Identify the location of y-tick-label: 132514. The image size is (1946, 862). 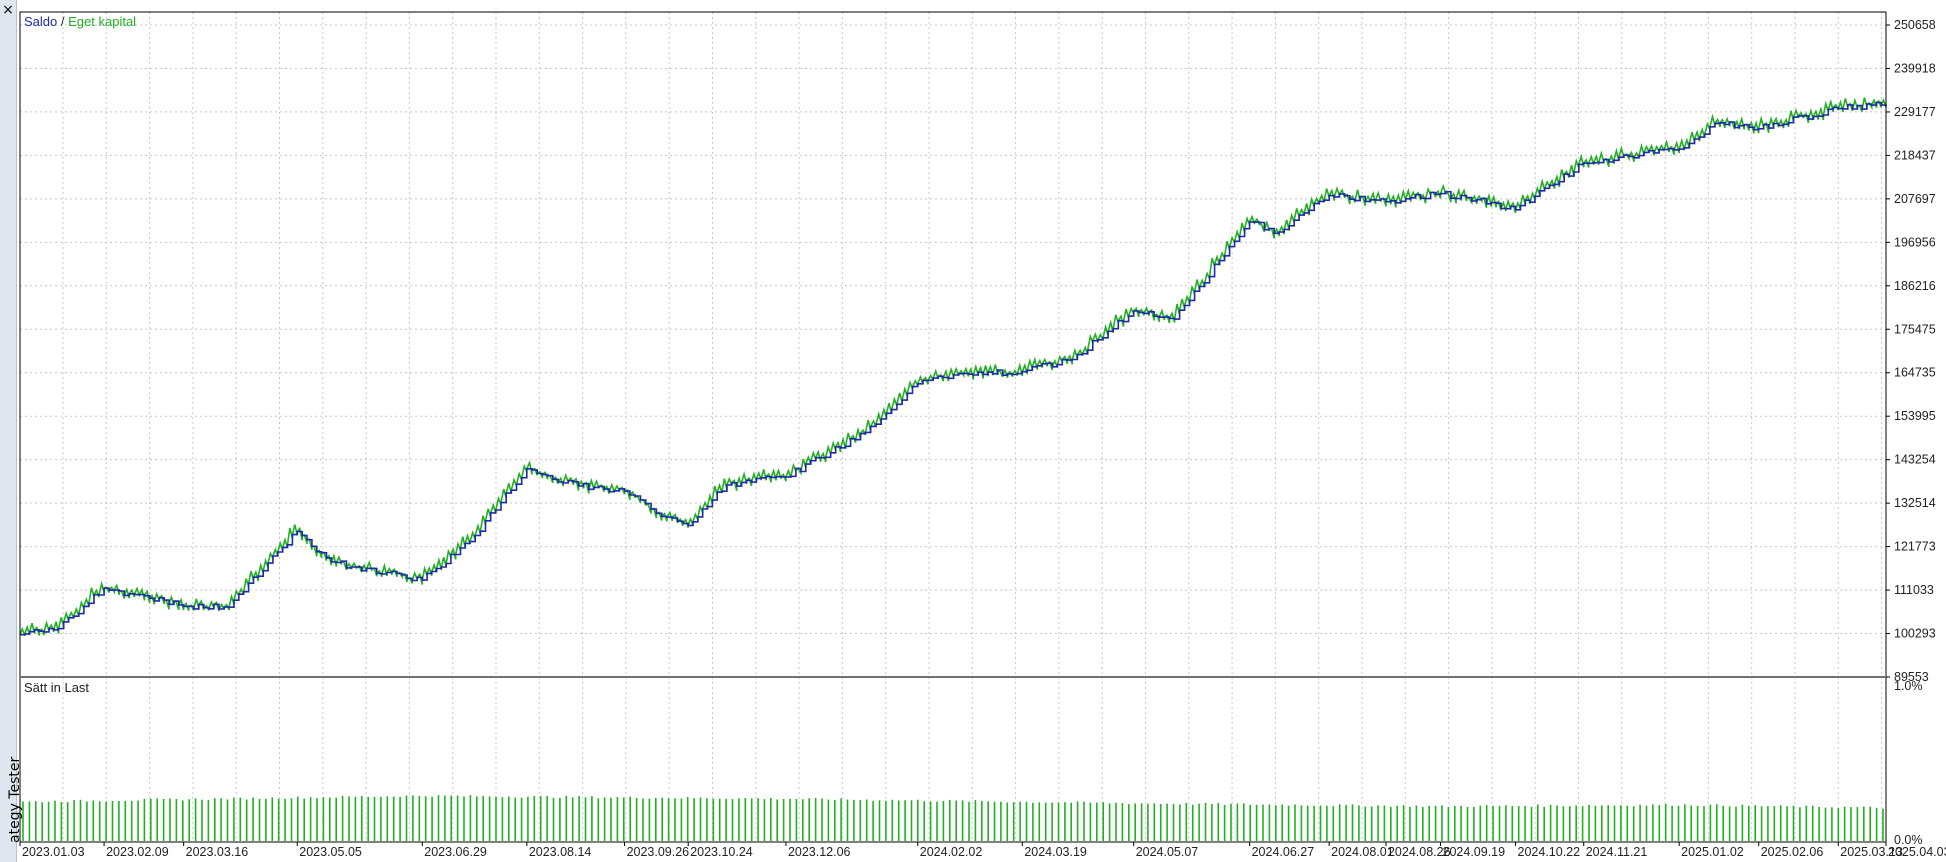
(1915, 503).